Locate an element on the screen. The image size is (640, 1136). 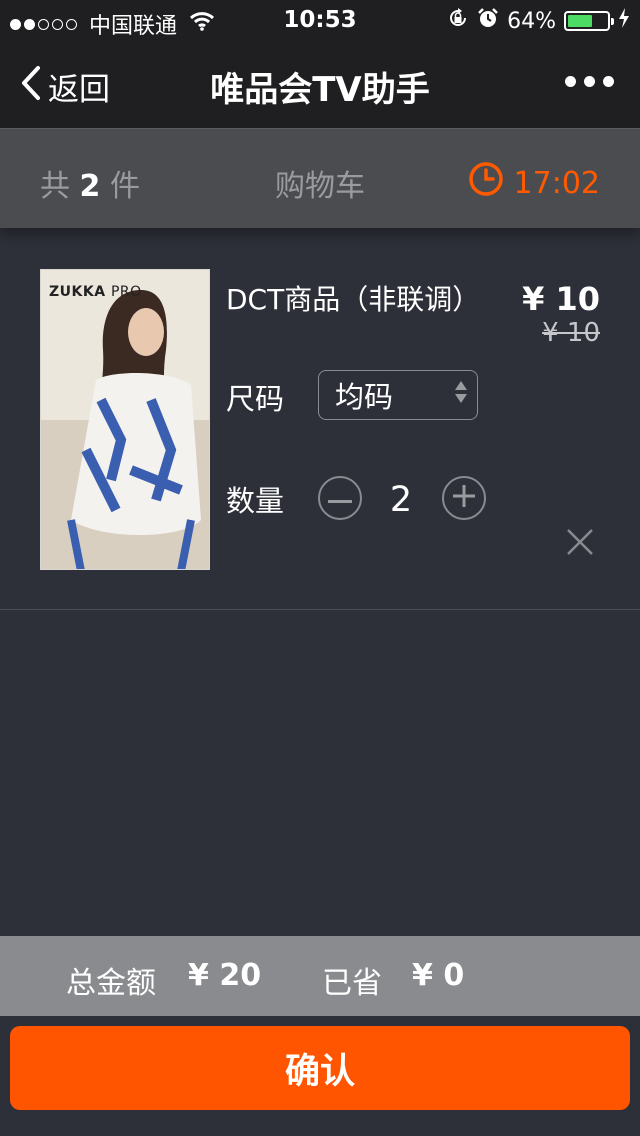
order-summary: 总金额 ¥ 20 已省 ¥ 0 is located at coordinates (320, 976).